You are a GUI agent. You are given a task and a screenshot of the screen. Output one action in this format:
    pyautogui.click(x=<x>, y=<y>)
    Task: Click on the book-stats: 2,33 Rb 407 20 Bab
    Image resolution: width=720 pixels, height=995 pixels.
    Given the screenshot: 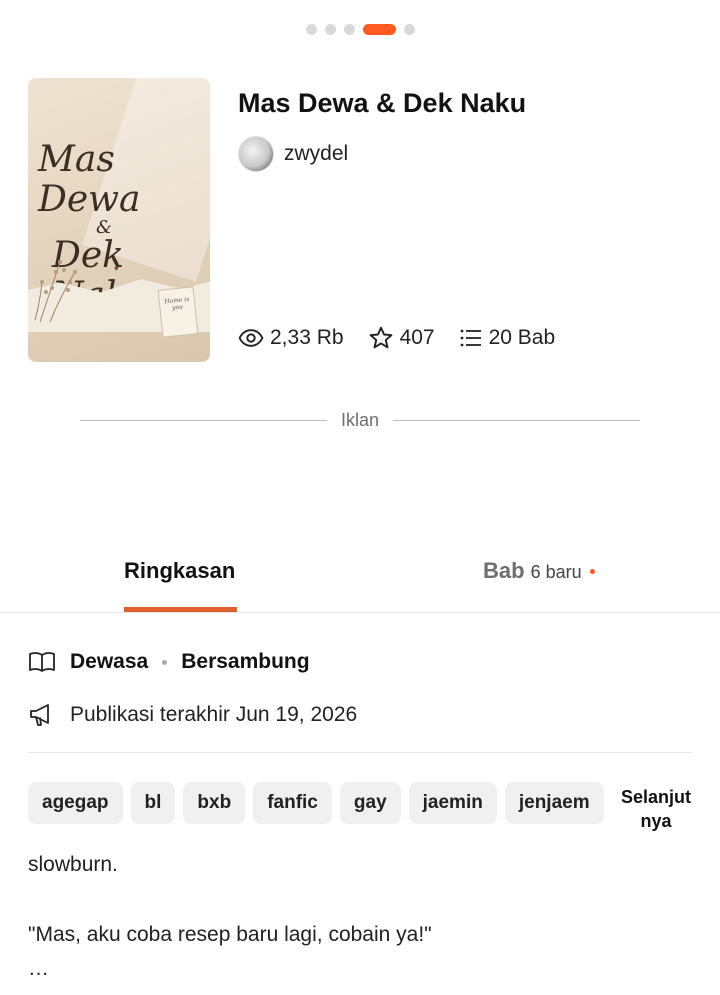 What is the action you would take?
    pyautogui.click(x=396, y=338)
    